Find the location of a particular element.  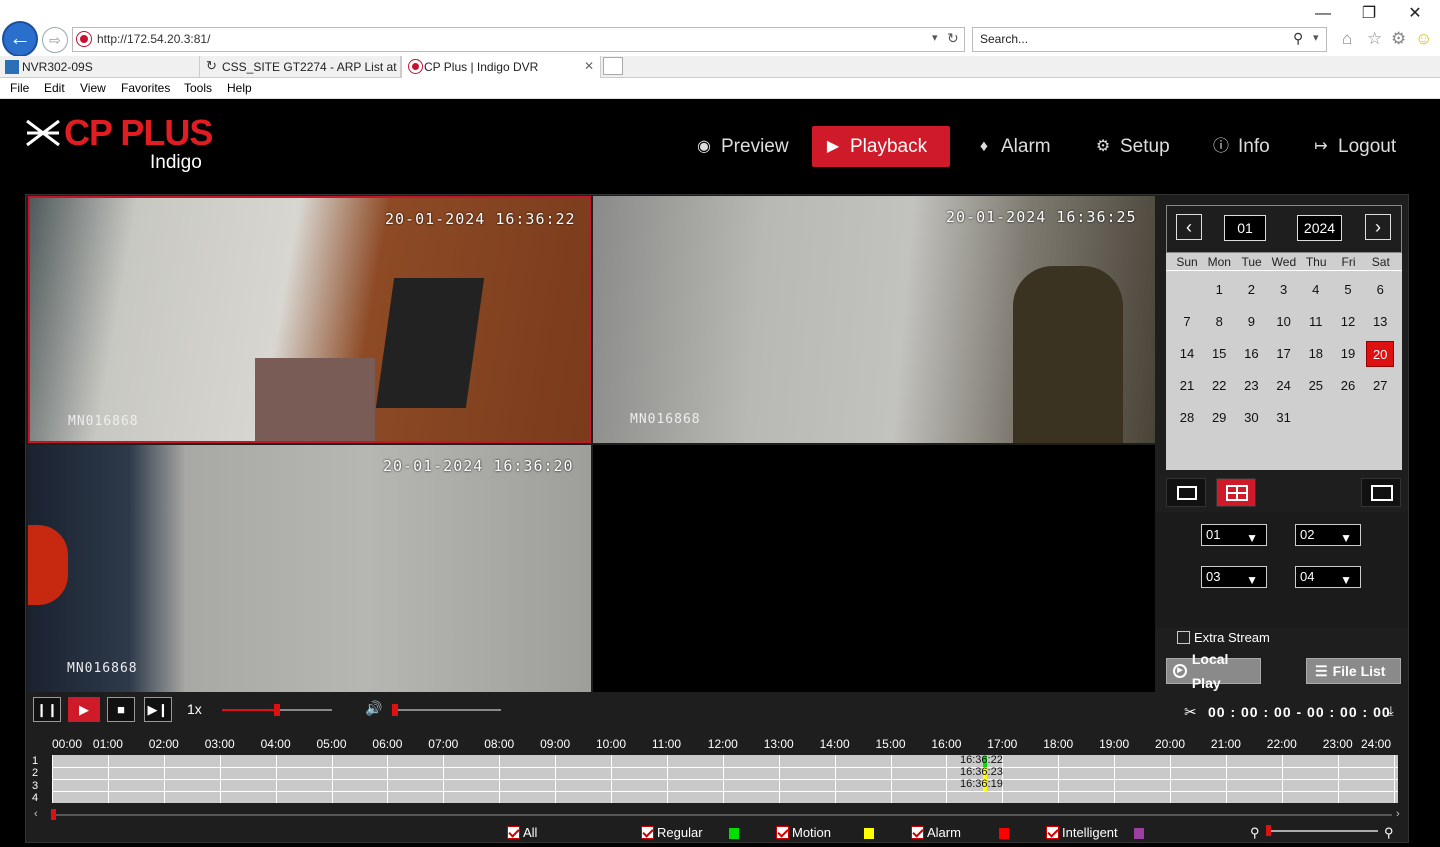

timeline-scrollbar is located at coordinates (722, 815).